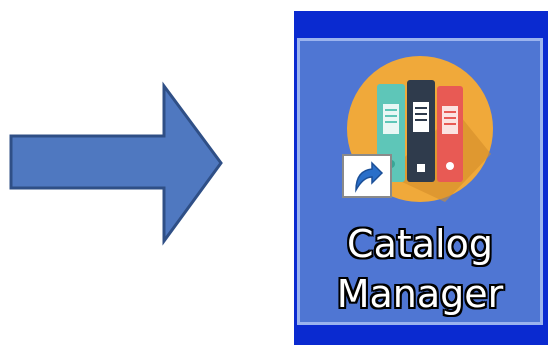 This screenshot has width=548, height=345. I want to click on label-line-2: Manager, so click(420, 294).